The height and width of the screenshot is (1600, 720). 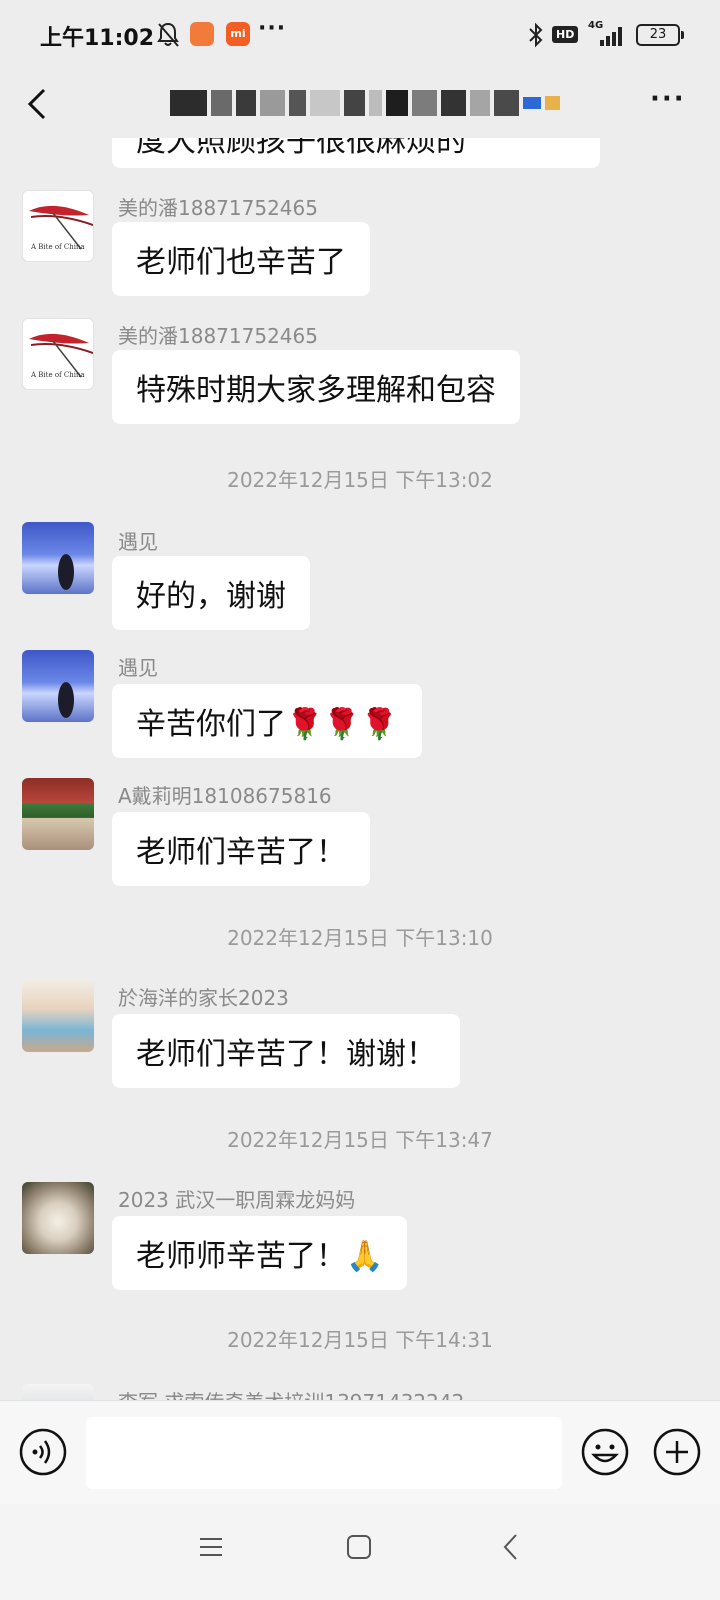 I want to click on message-timestamp: 2022年12月15日 下午13:10, so click(x=360, y=938).